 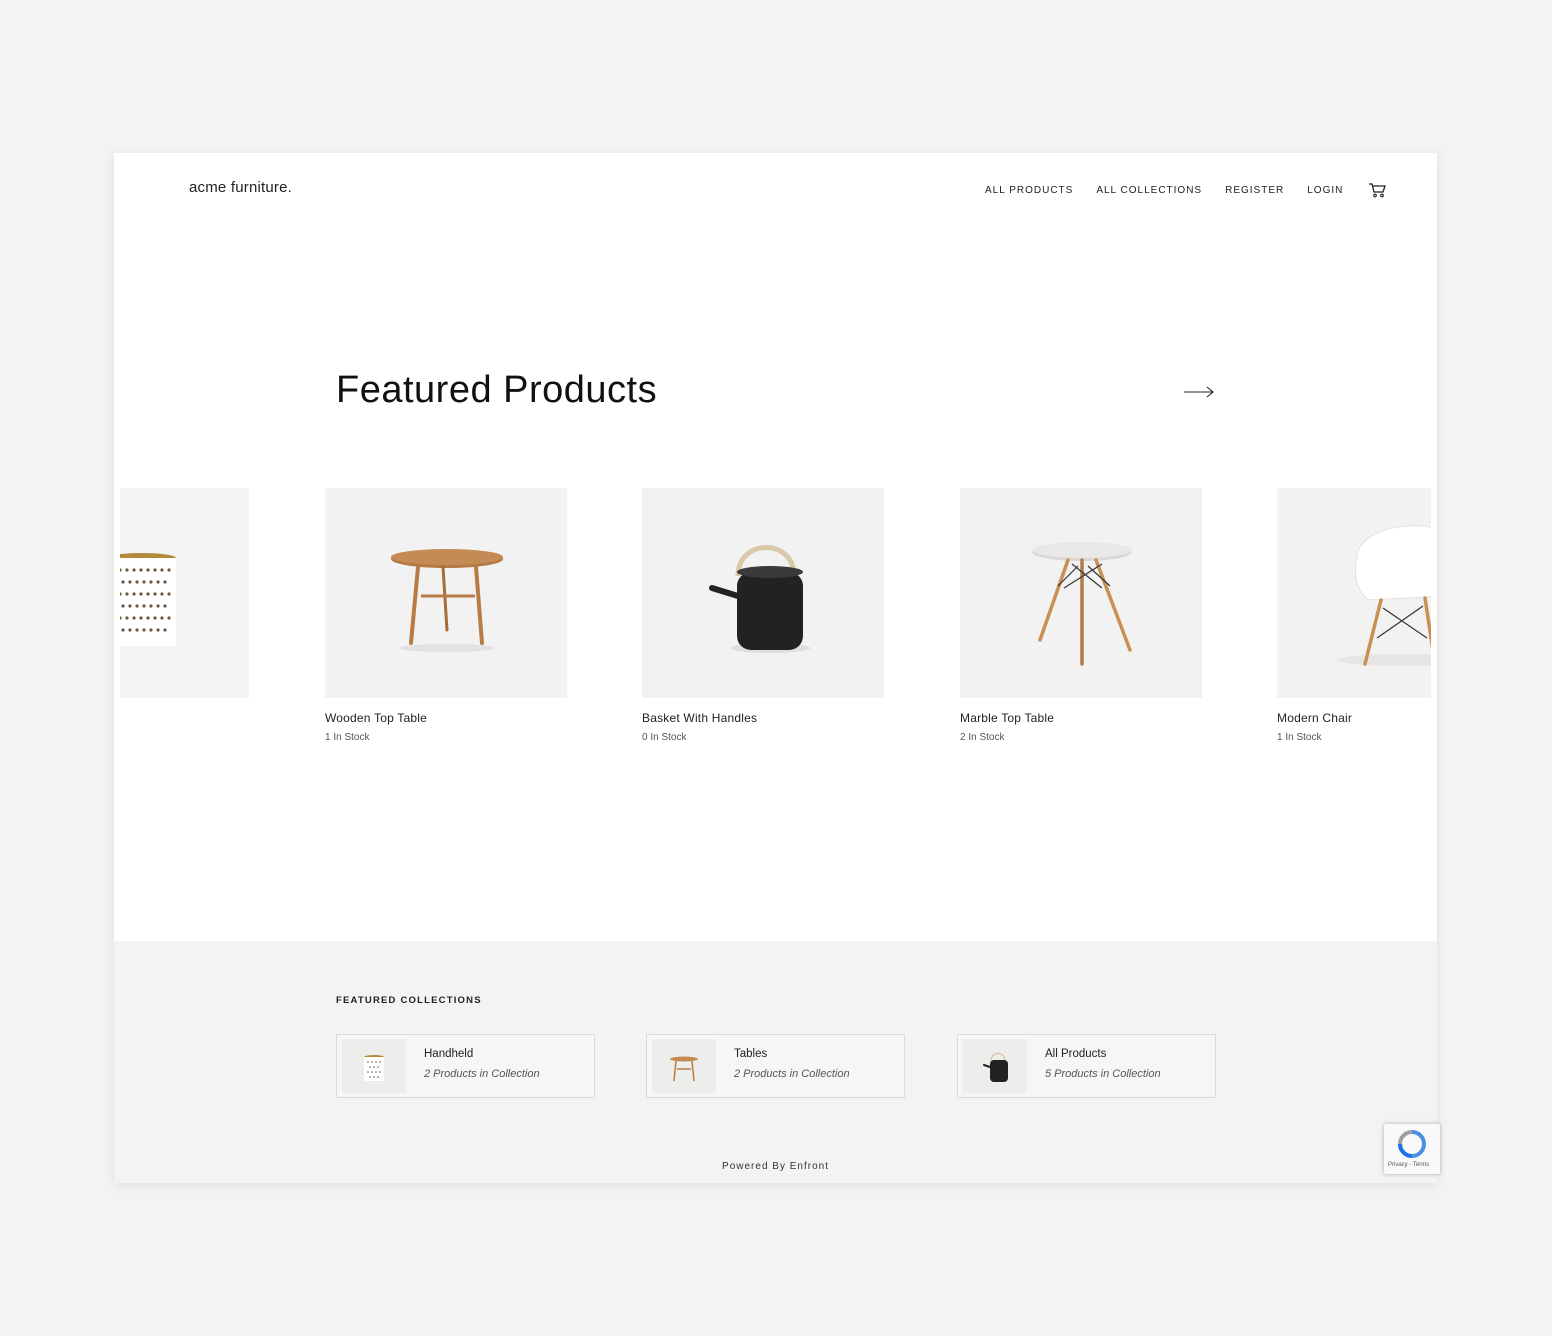 What do you see at coordinates (1254, 190) in the screenshot?
I see `nav-register: REGISTER` at bounding box center [1254, 190].